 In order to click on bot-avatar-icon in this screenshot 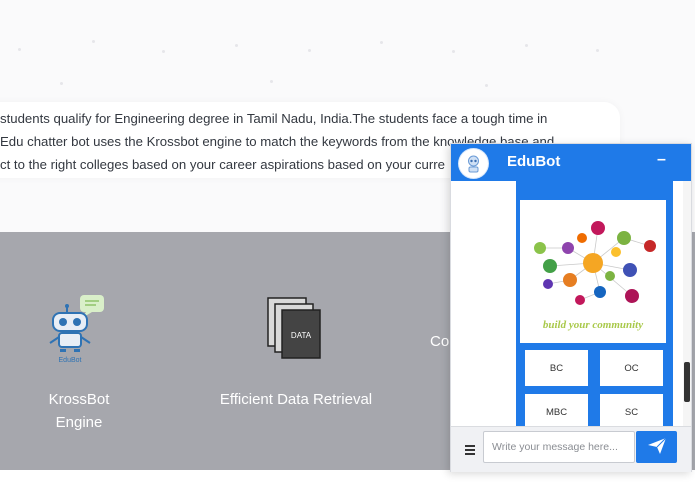, I will do `click(473, 163)`.